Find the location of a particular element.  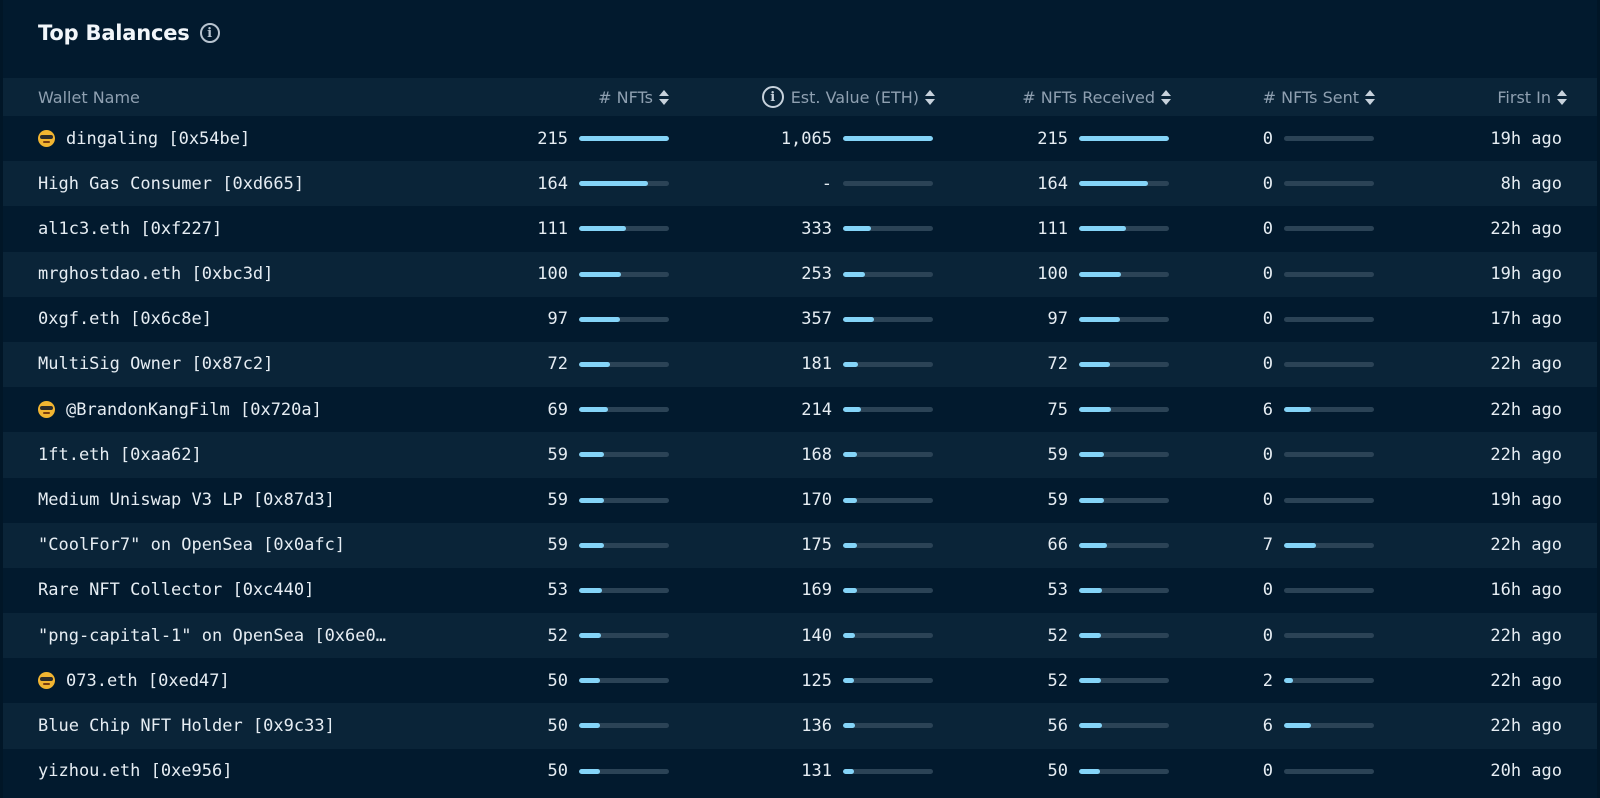

wallet-name-cell: MultiSig Owner [0x87c2] is located at coordinates (218, 364).